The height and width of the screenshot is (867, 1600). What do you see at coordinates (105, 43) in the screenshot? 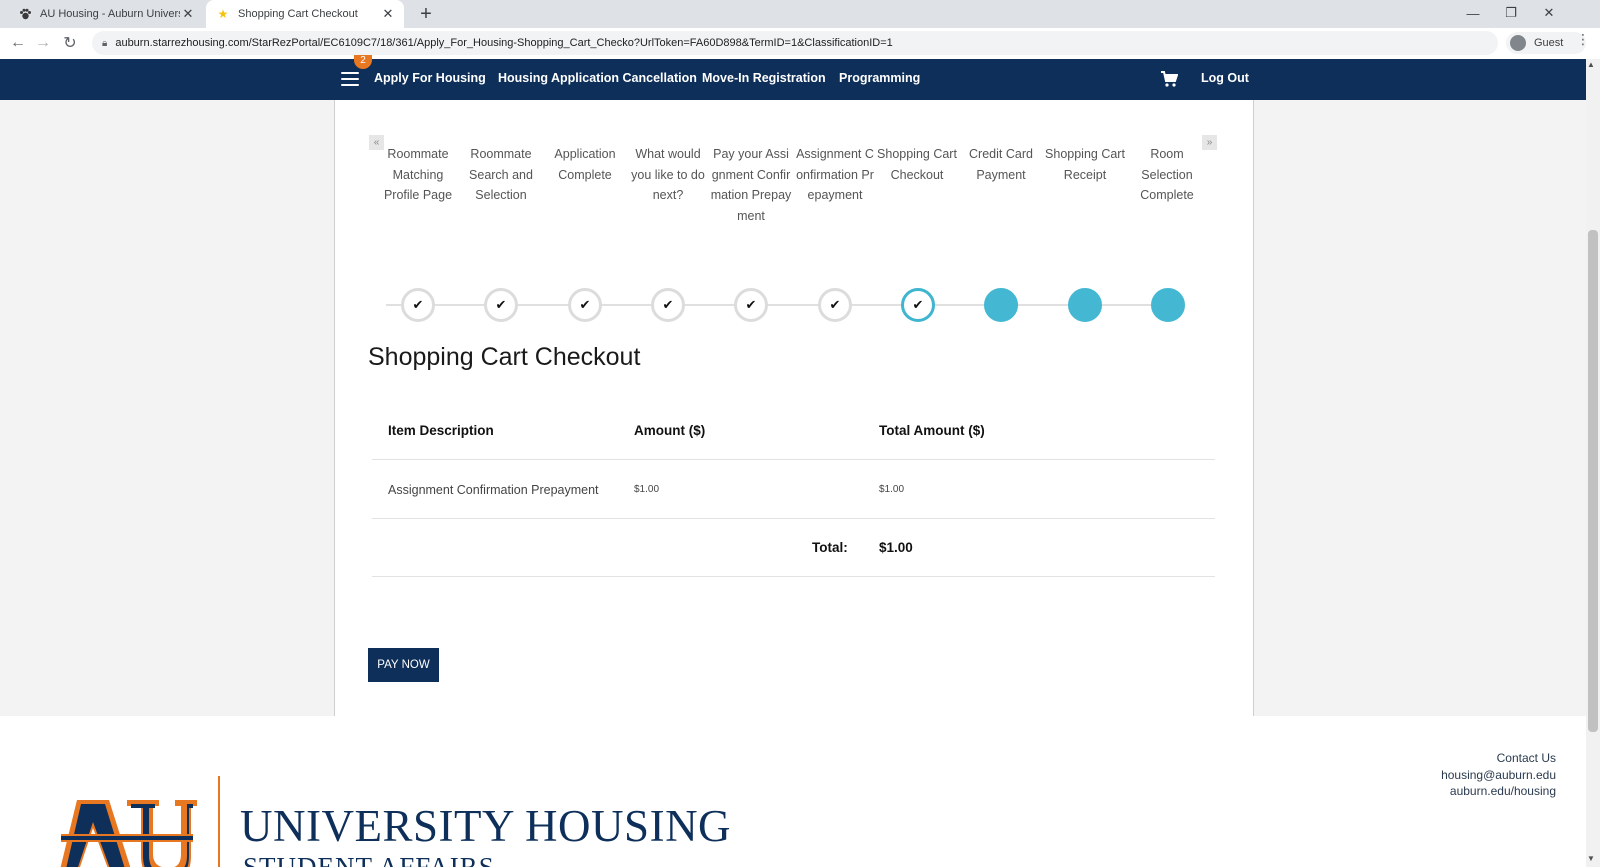
I see `lock-icon: 🔒︎` at bounding box center [105, 43].